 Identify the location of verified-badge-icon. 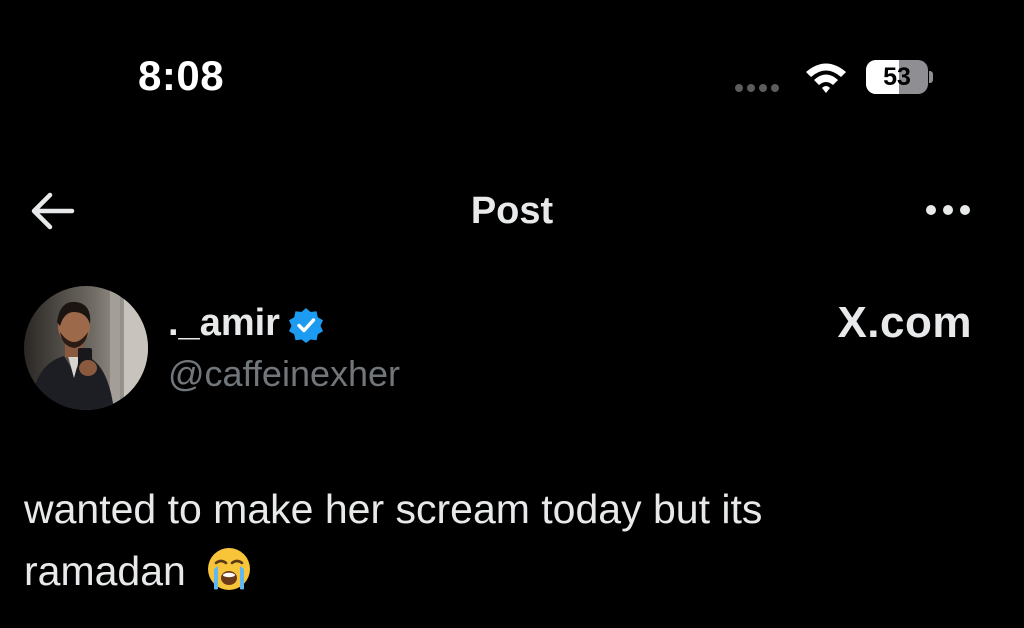
(305, 325).